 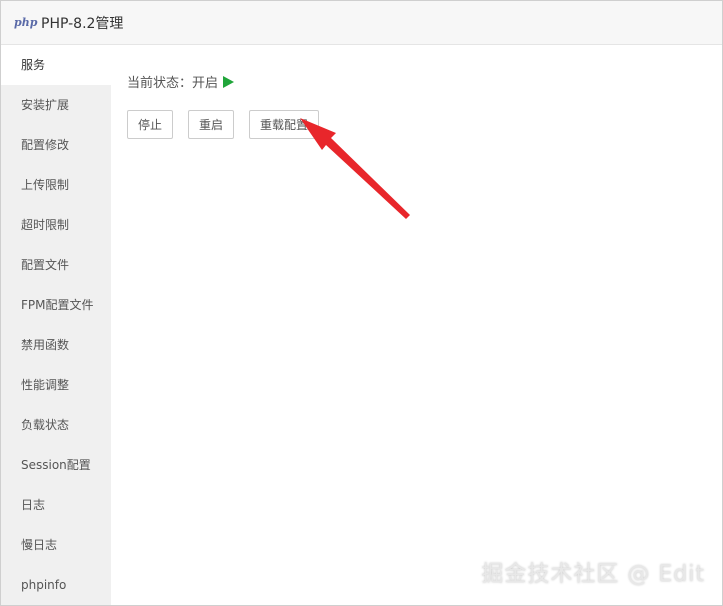 What do you see at coordinates (56, 105) in the screenshot?
I see `sidebar-item-install-extension: 安装扩展` at bounding box center [56, 105].